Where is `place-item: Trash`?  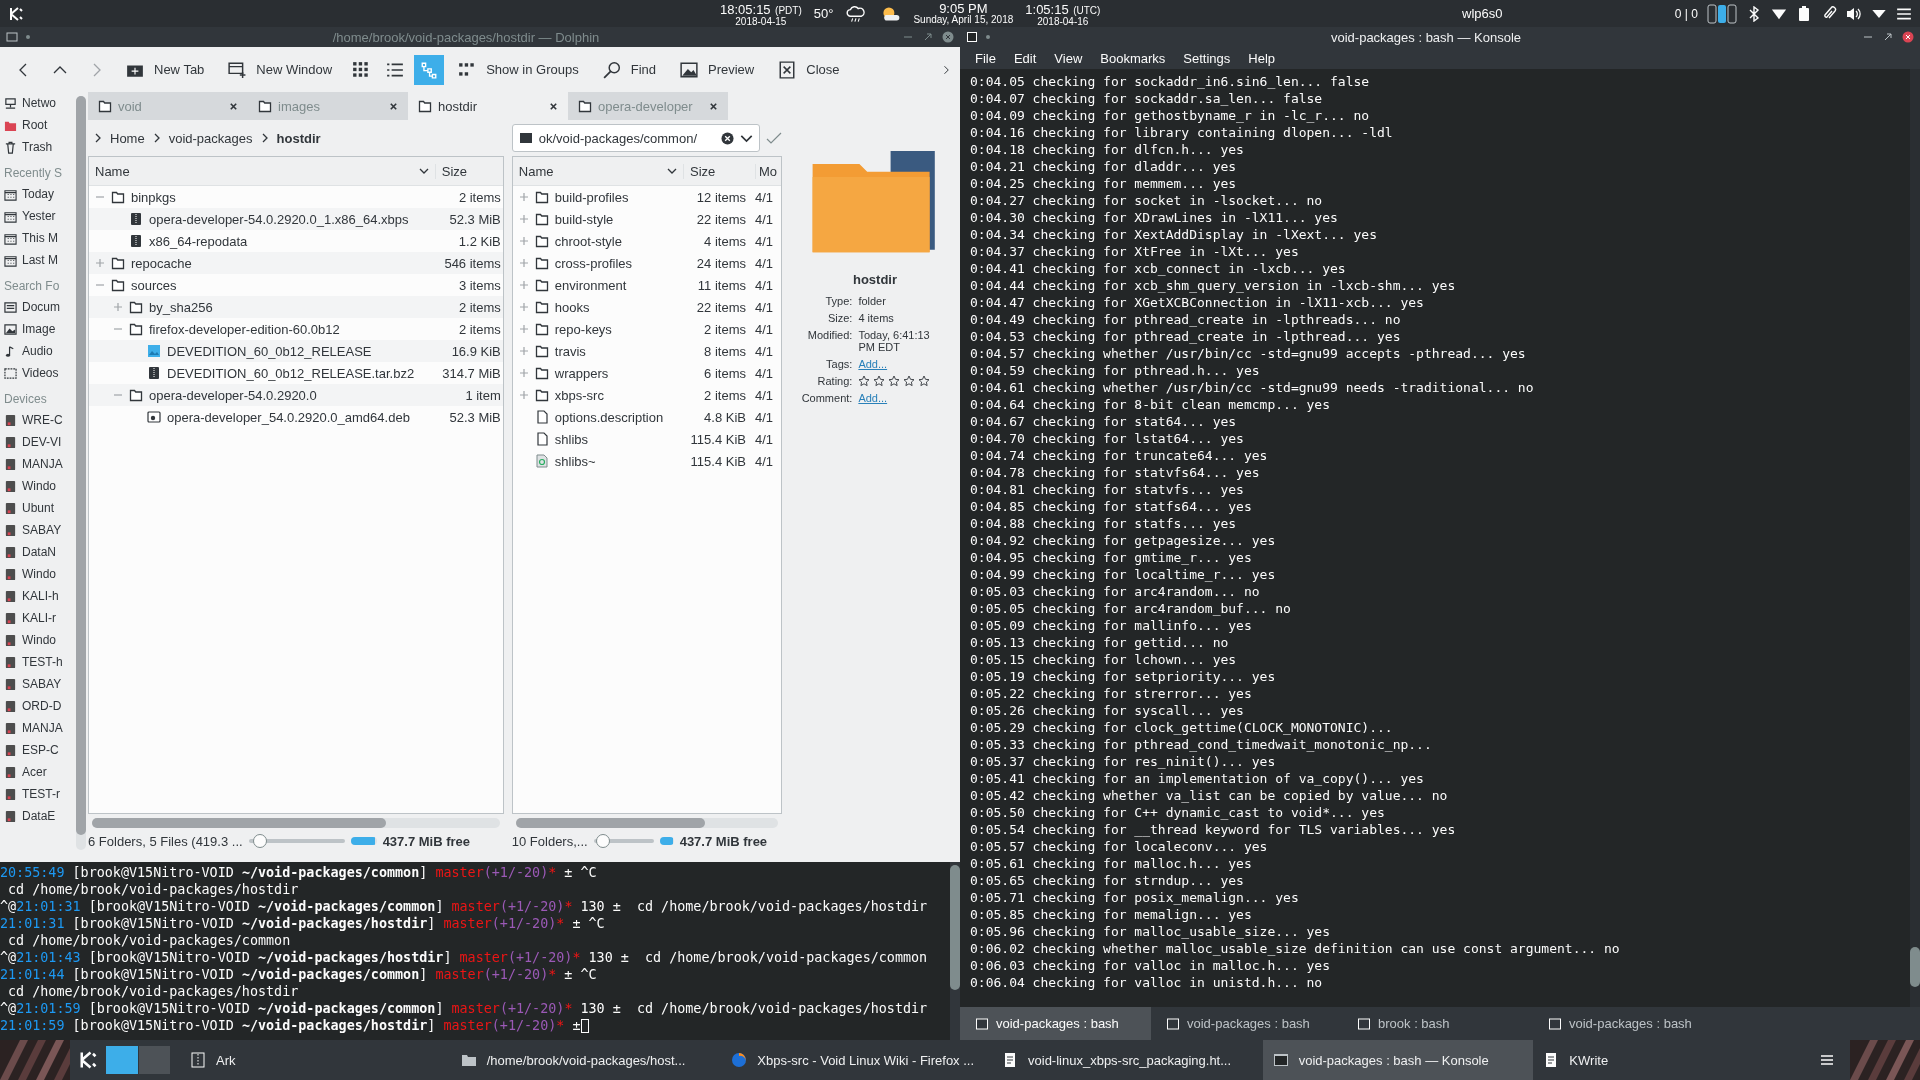 place-item: Trash is located at coordinates (37, 147).